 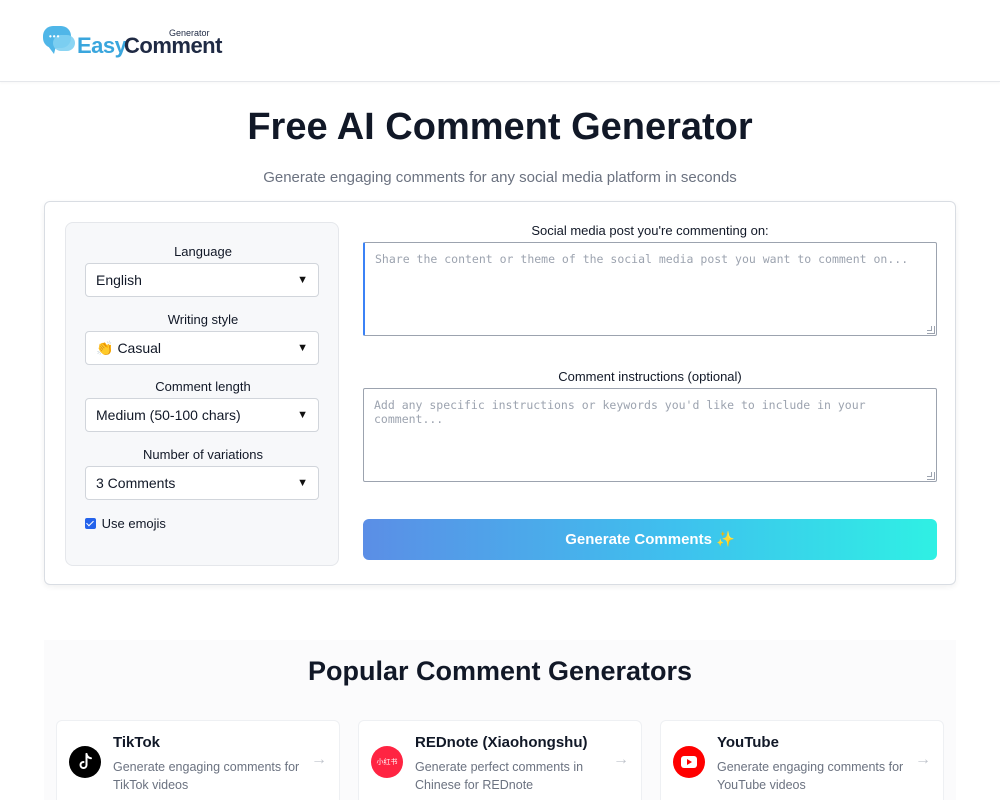 What do you see at coordinates (134, 523) in the screenshot?
I see `use-emojis-label: Use emojis` at bounding box center [134, 523].